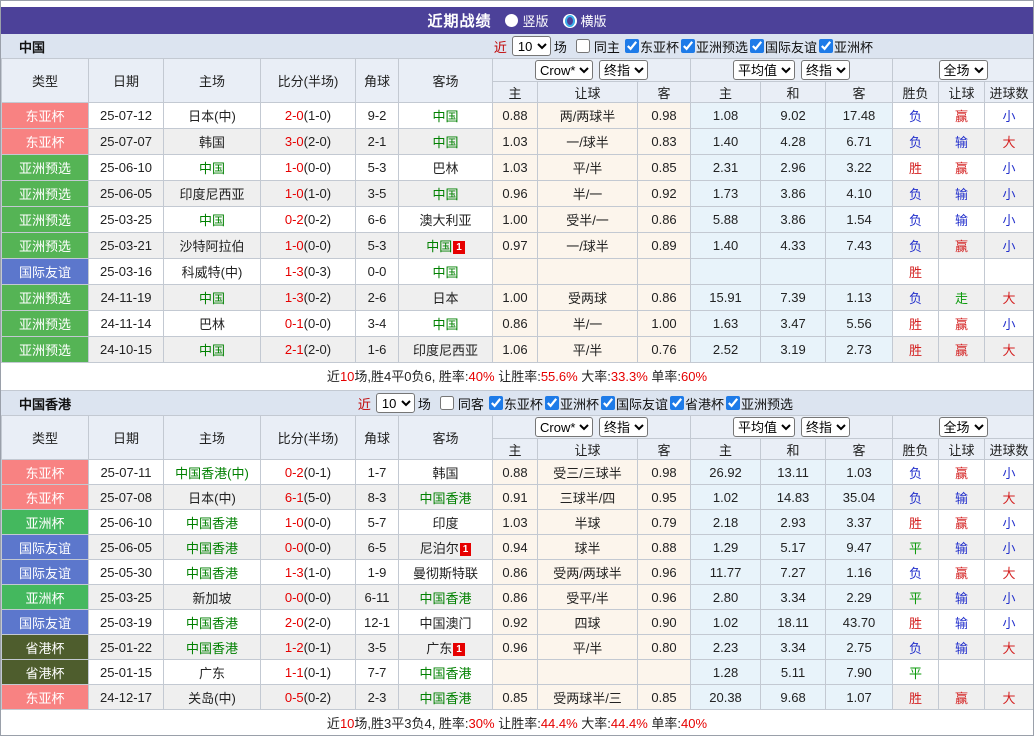  Describe the element at coordinates (212, 167) in the screenshot. I see `home-team-cell: 中国` at that location.